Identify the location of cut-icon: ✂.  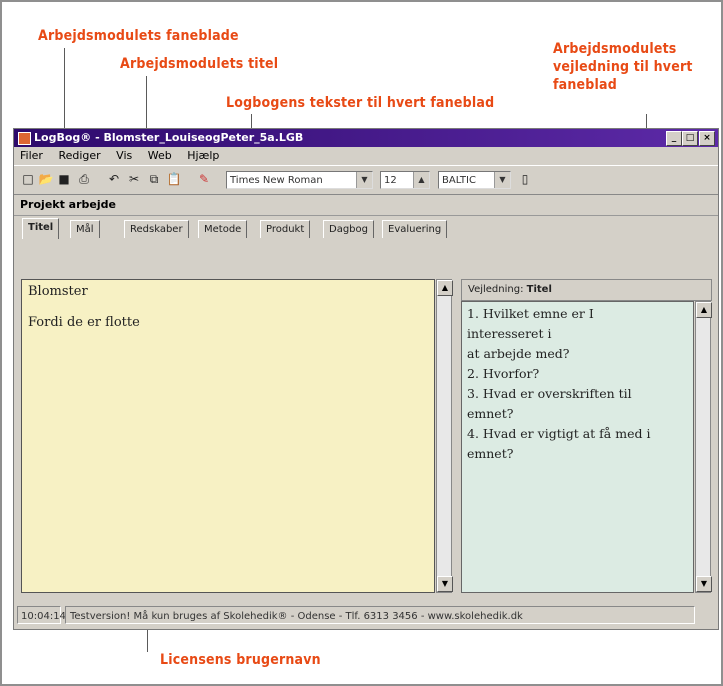
(134, 179).